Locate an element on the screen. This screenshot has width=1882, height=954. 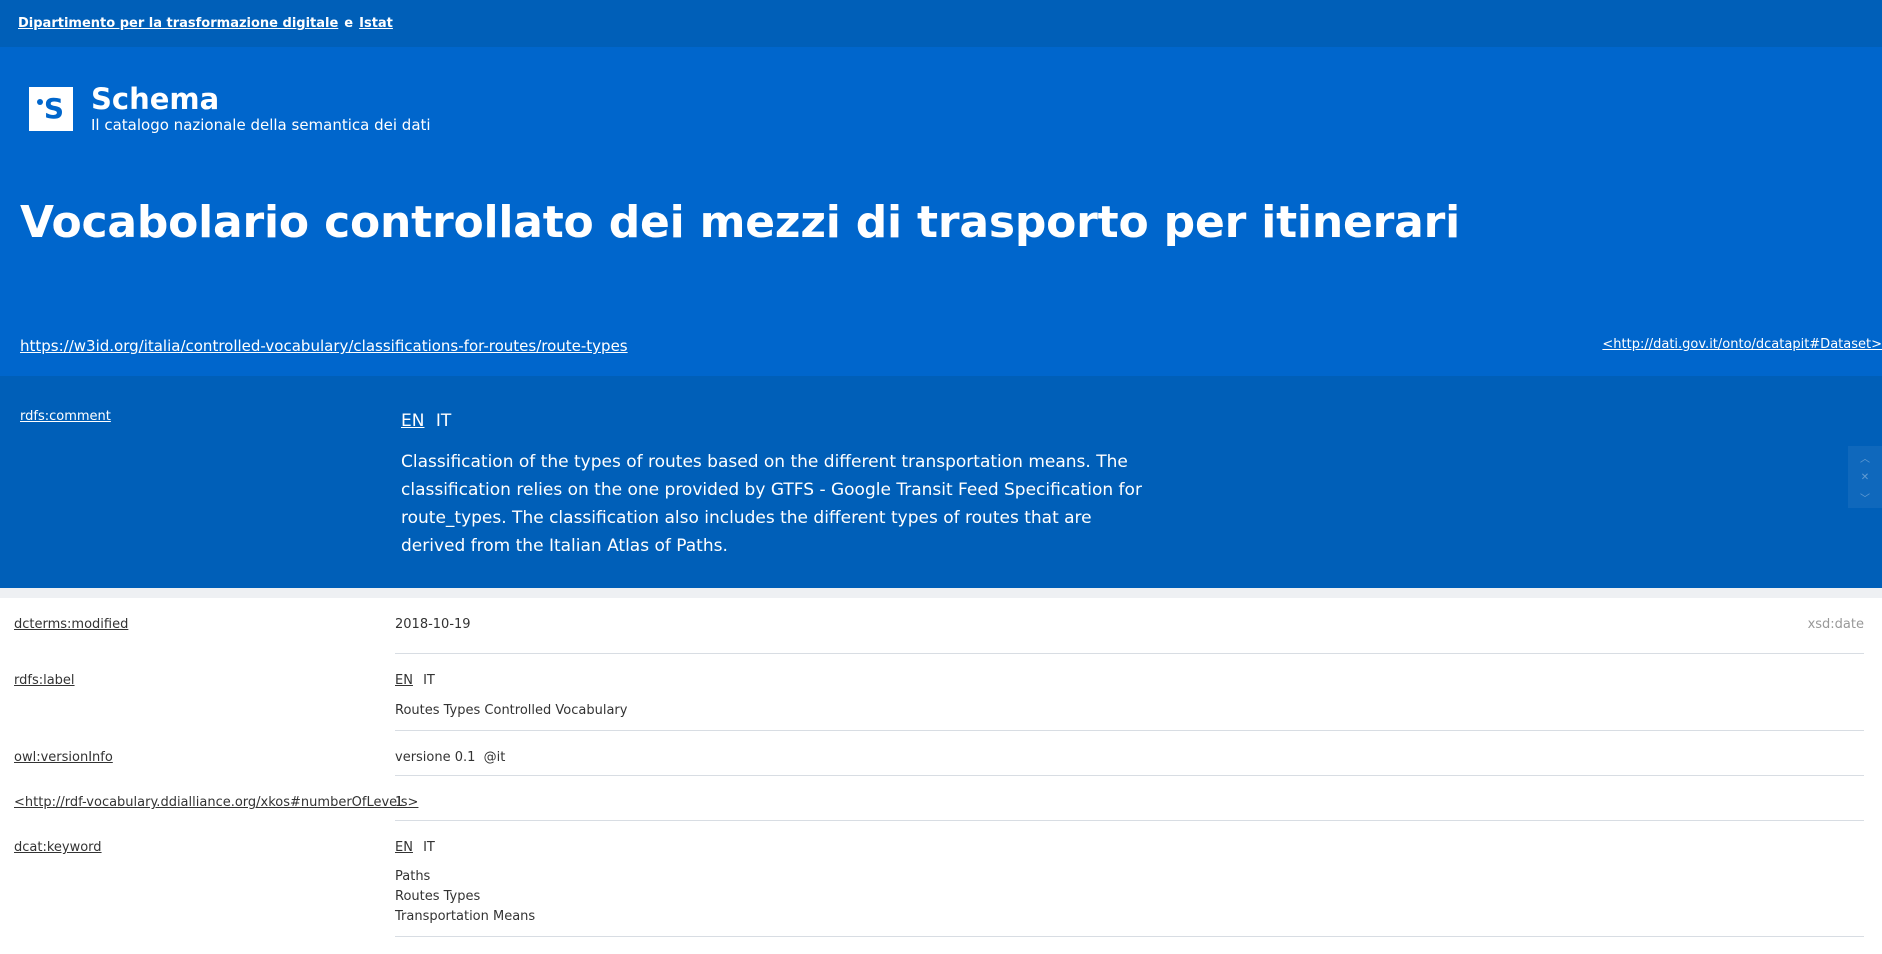
label-value: Routes Types Controlled Vocabulary is located at coordinates (511, 710).